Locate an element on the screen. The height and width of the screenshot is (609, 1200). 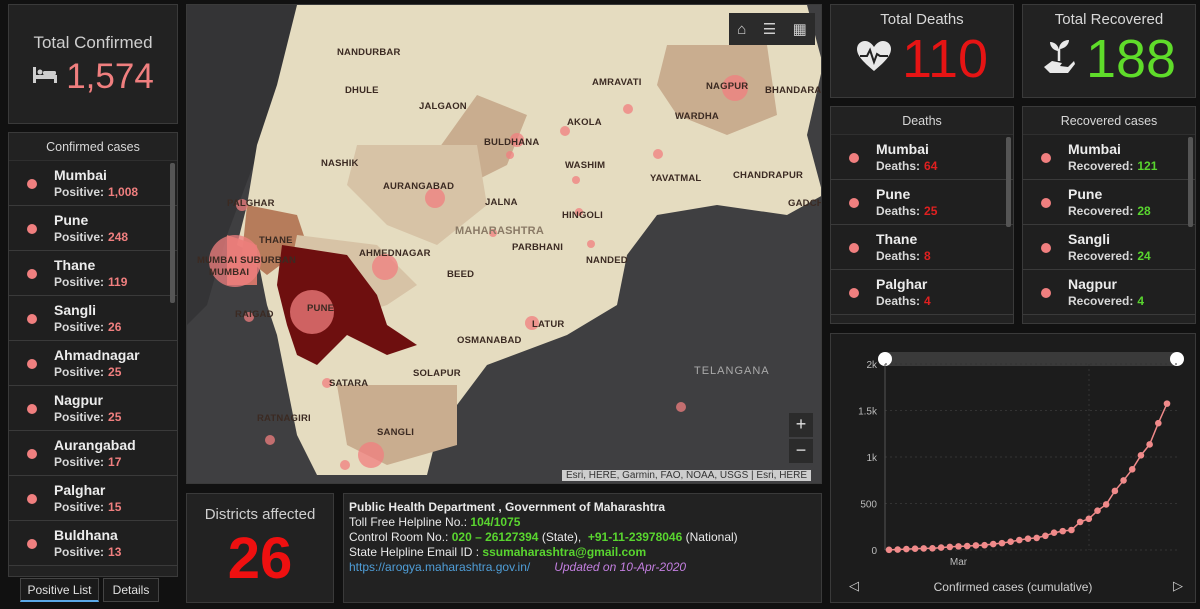
list-item: Nagpur Recovered: 4 is located at coordinates (1109, 292).